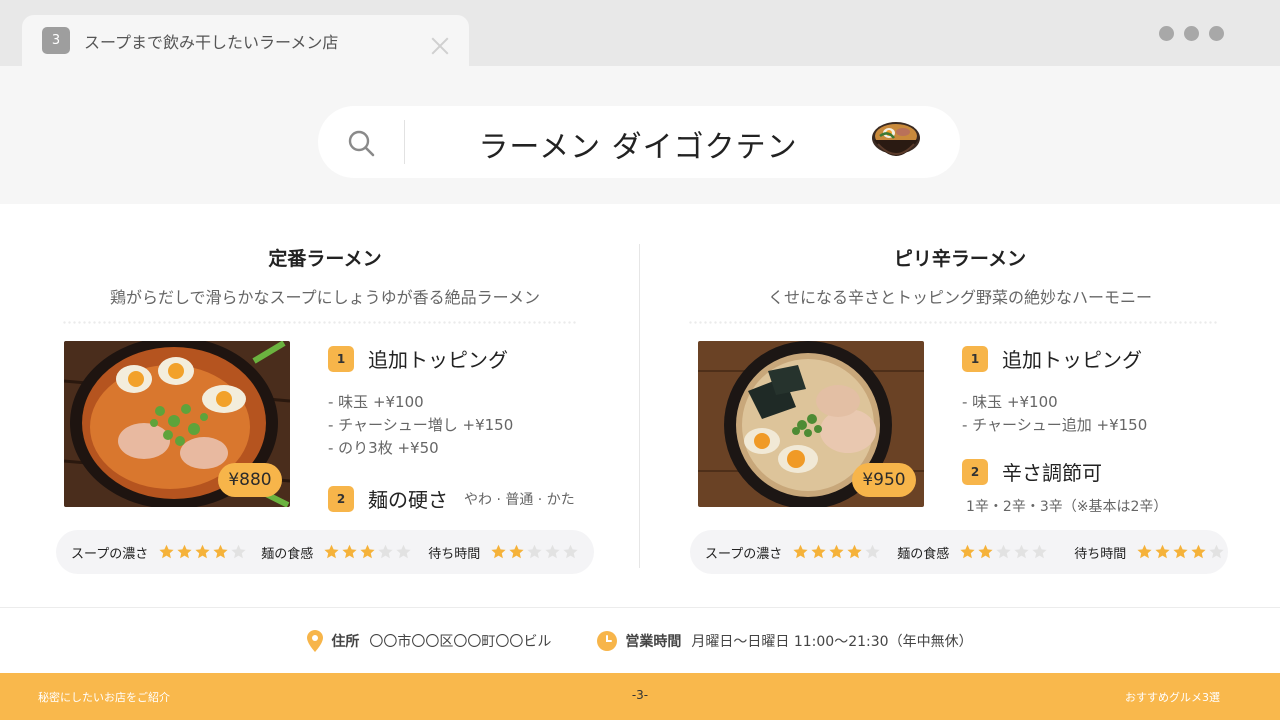 Image resolution: width=1280 pixels, height=720 pixels. Describe the element at coordinates (440, 46) in the screenshot. I see `close-icon` at that location.